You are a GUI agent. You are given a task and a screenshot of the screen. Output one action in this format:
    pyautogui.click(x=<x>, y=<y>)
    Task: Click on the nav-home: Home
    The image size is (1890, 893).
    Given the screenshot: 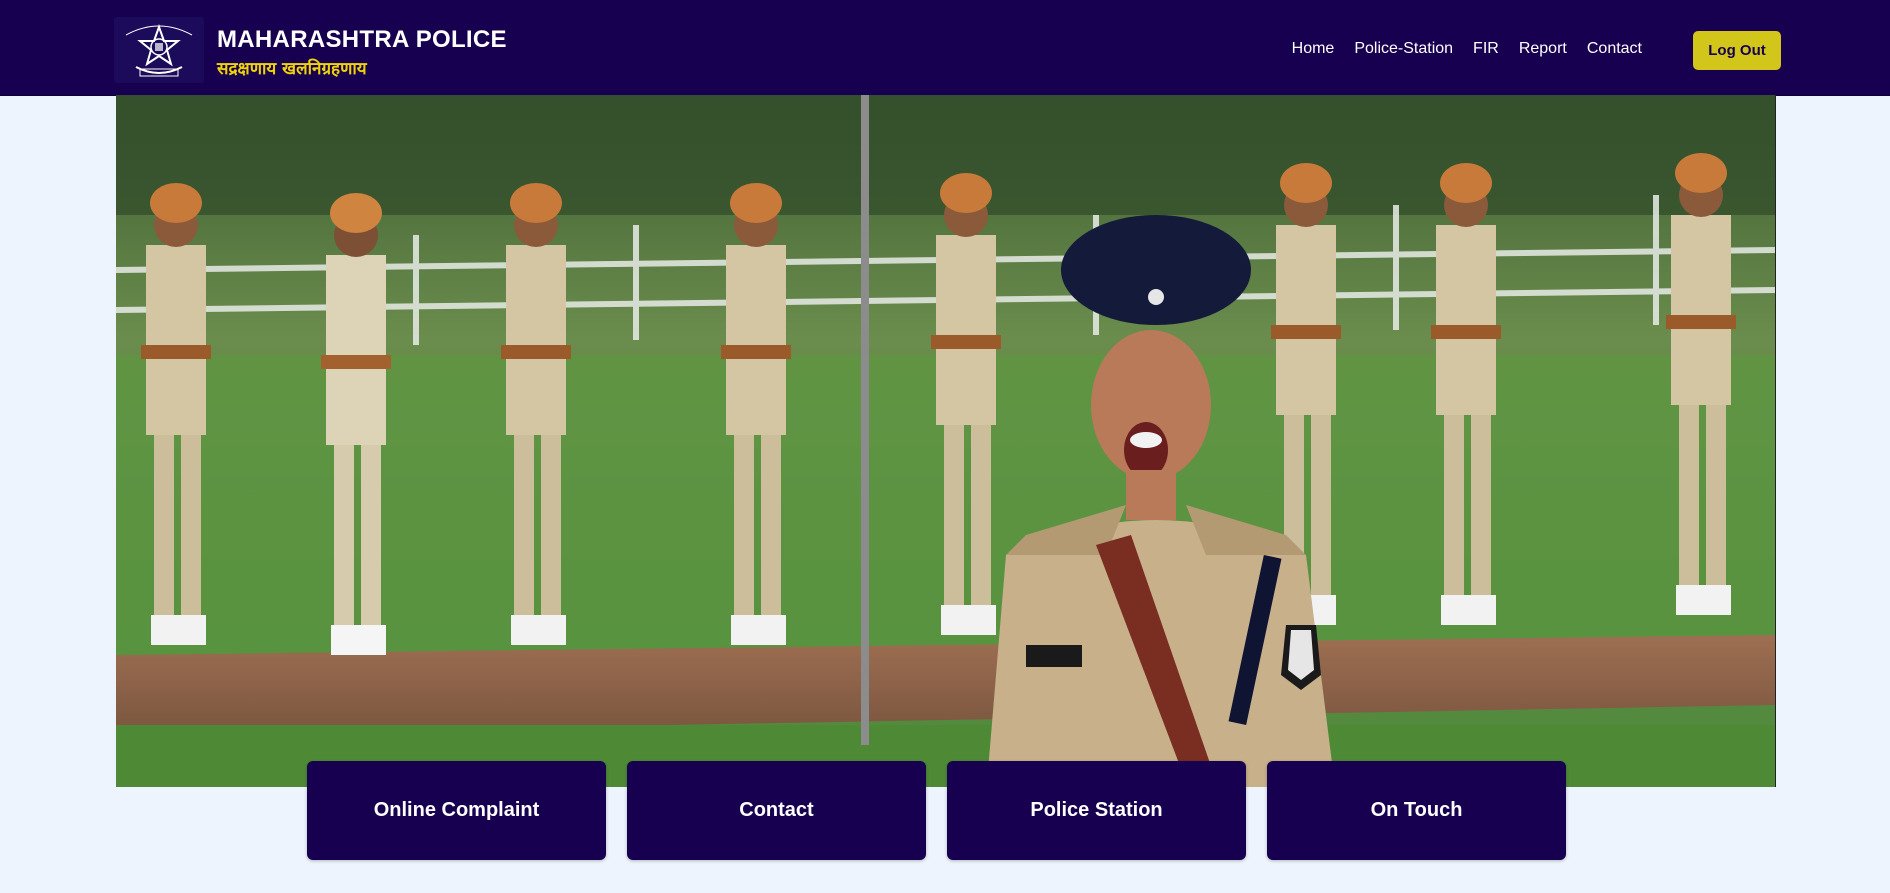 What is the action you would take?
    pyautogui.click(x=1313, y=49)
    